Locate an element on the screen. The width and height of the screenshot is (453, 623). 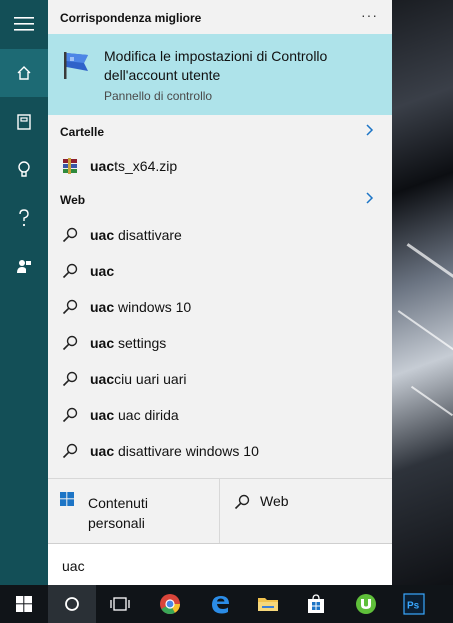
home-button is located at coordinates (24, 73).